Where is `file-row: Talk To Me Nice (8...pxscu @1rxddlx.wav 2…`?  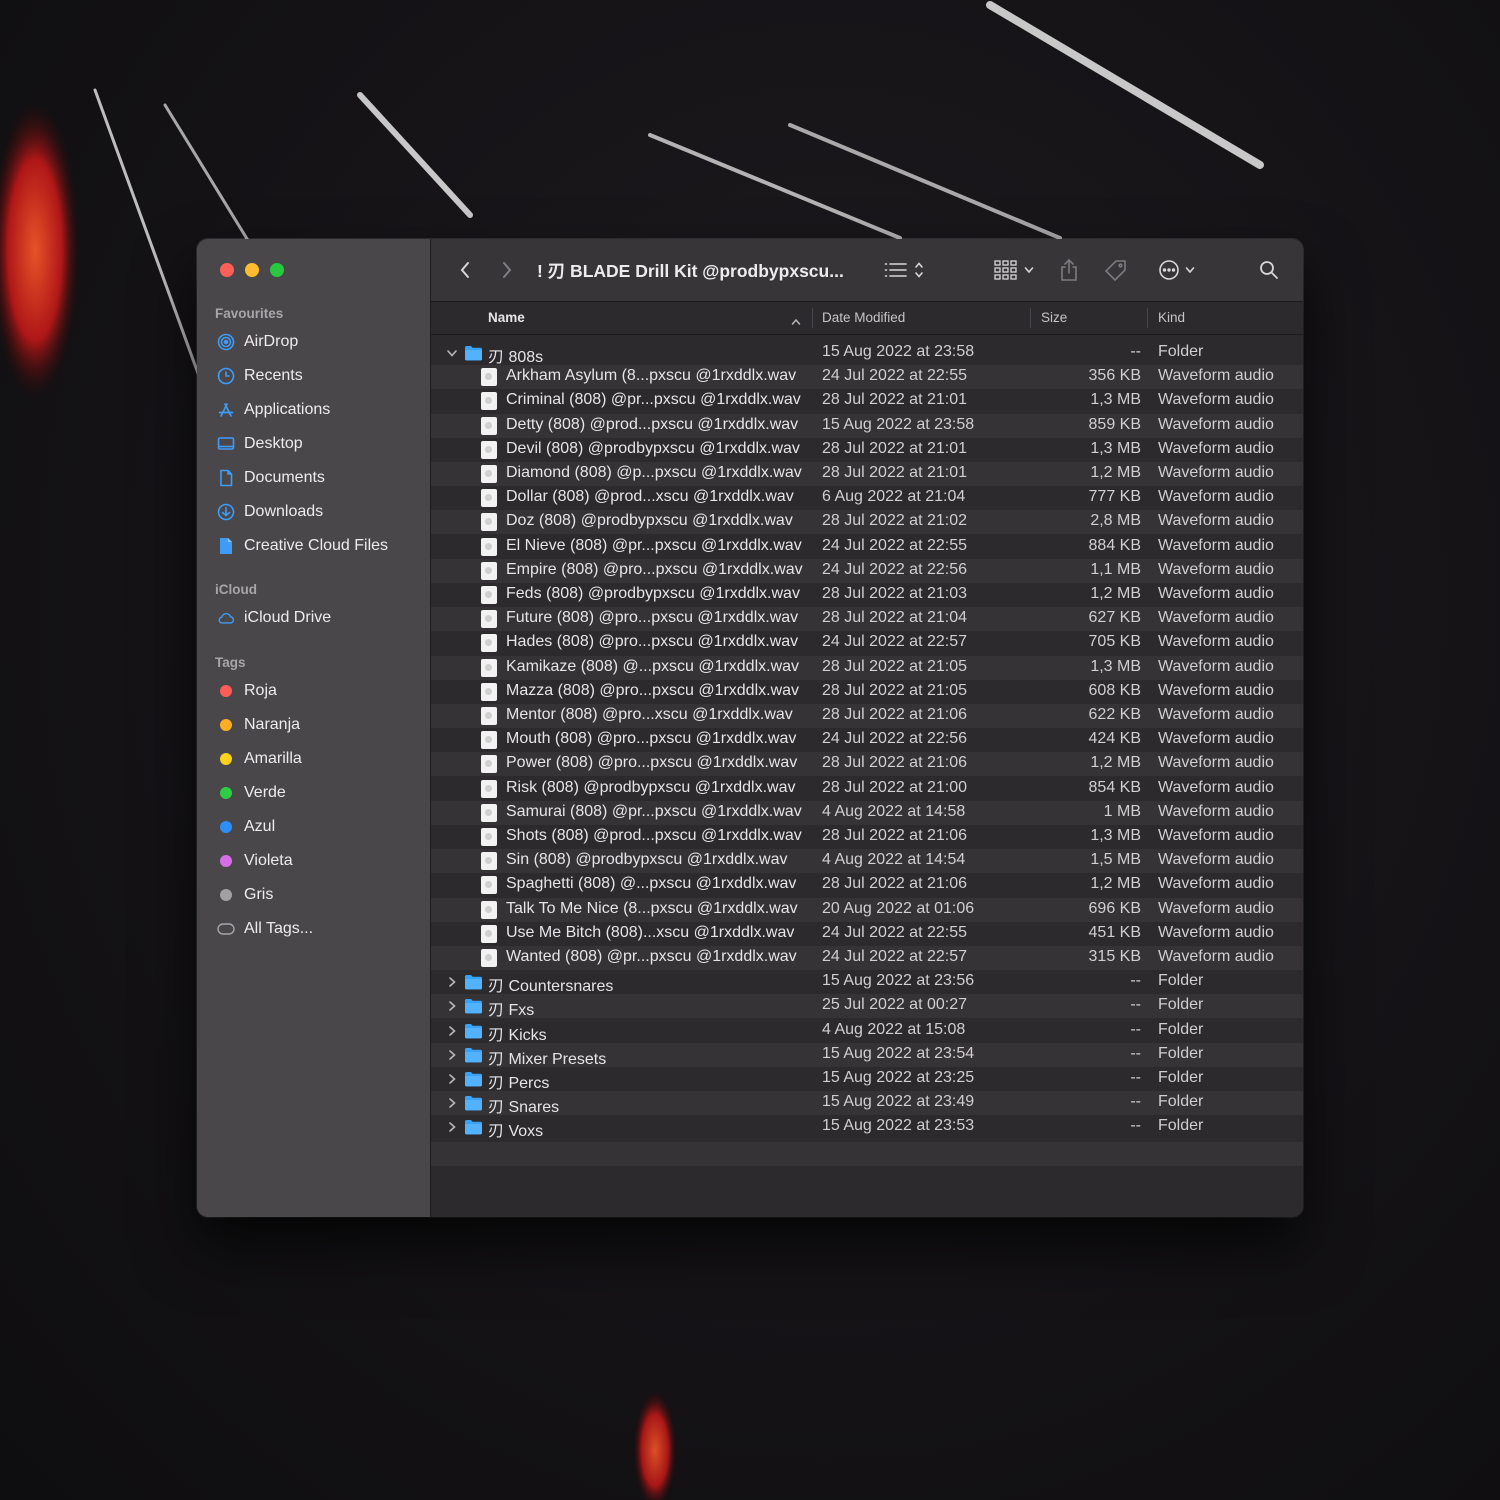 file-row: Talk To Me Nice (8...pxscu @1rxddlx.wav 2… is located at coordinates (867, 909).